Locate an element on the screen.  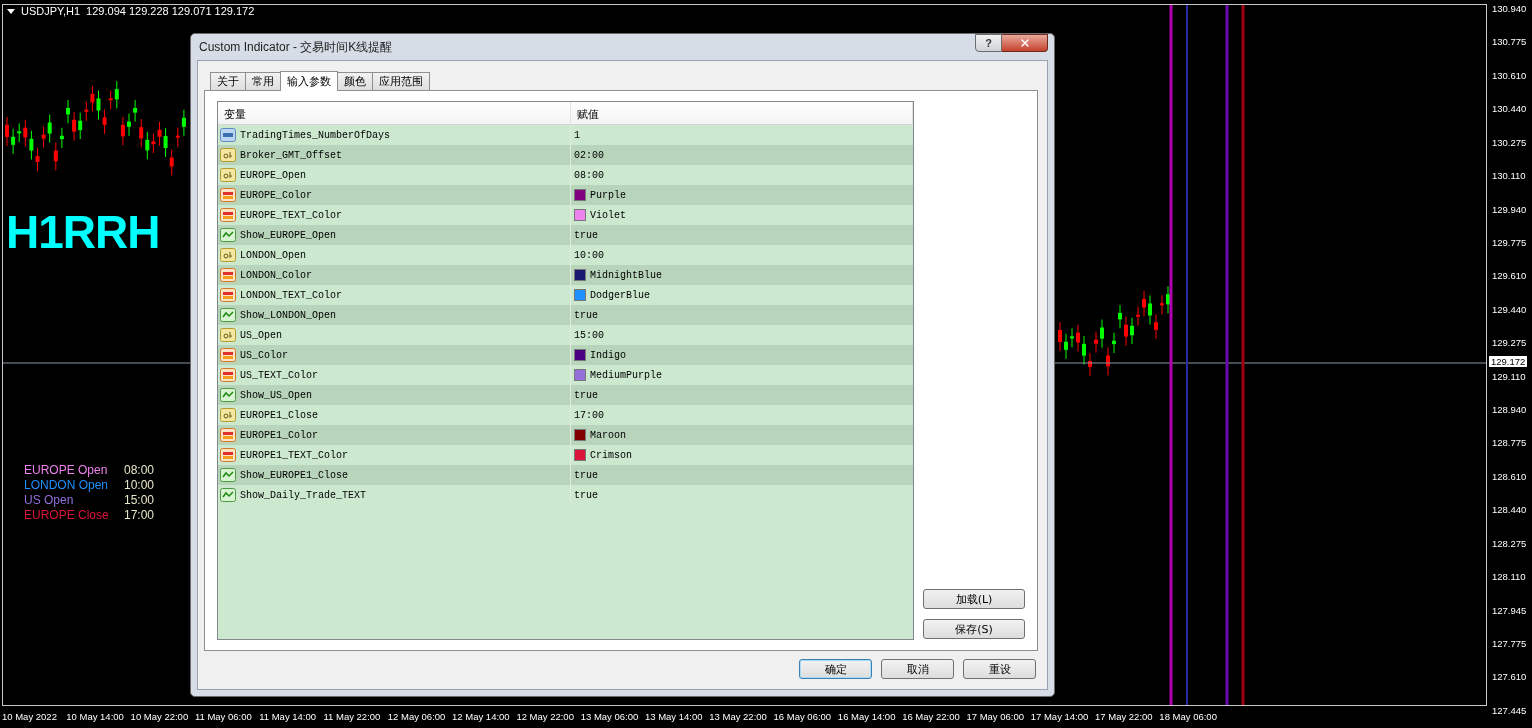
parameter-value: MidnightBlue is located at coordinates (626, 275).